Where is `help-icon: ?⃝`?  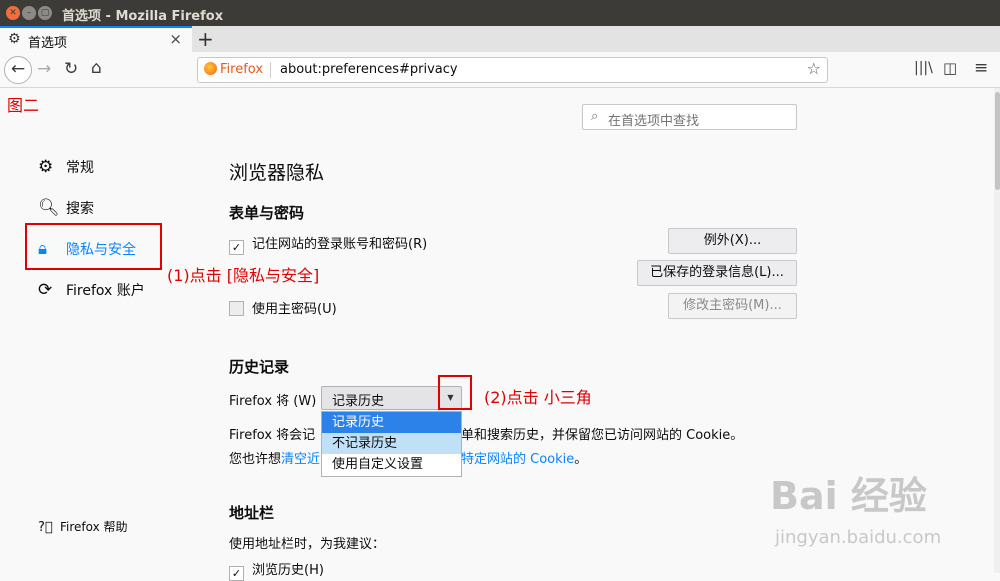
help-icon: ?⃝ is located at coordinates (45, 527).